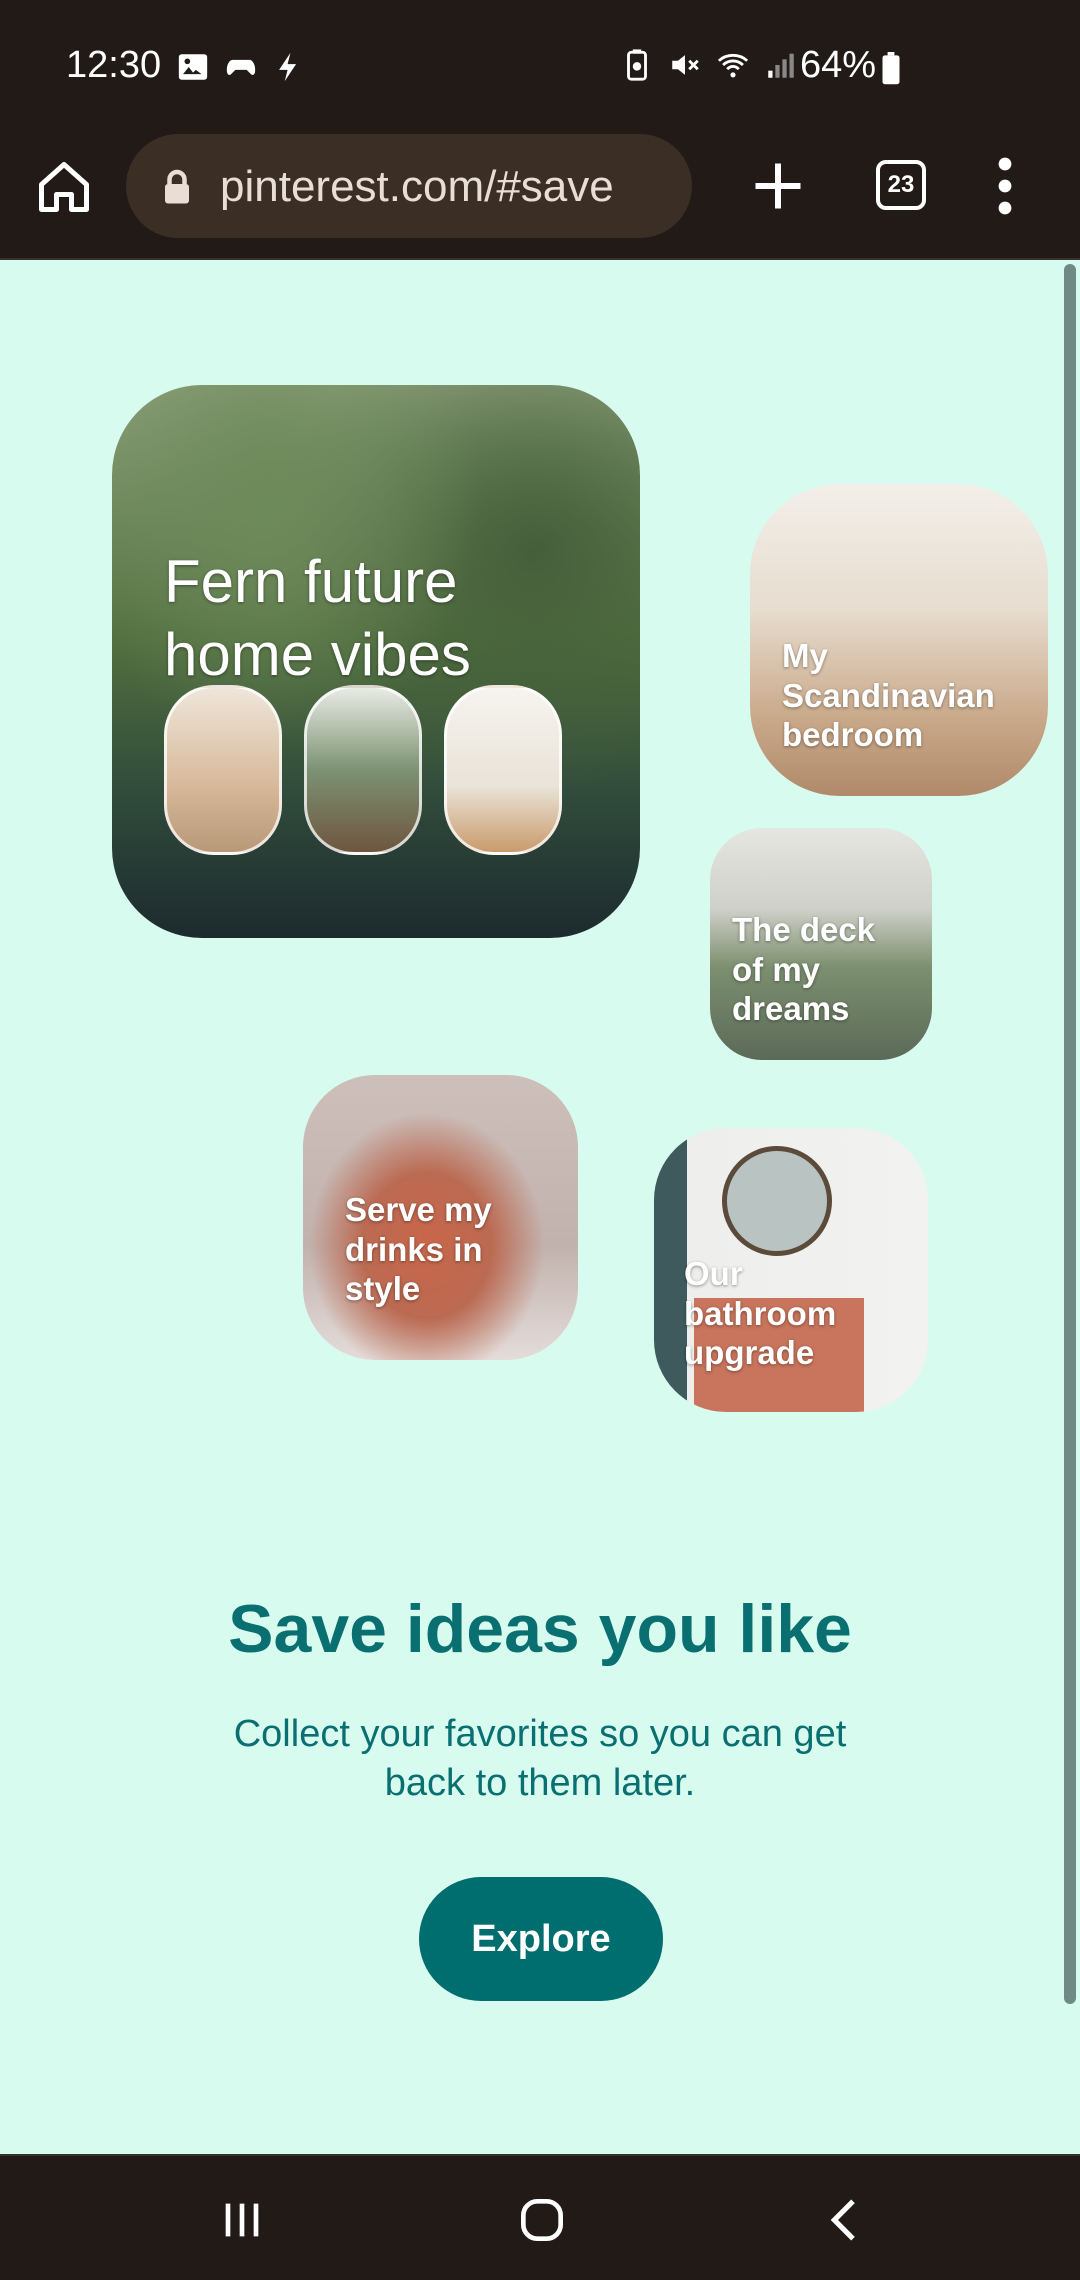 Image resolution: width=1080 pixels, height=2280 pixels. What do you see at coordinates (540, 1629) in the screenshot?
I see `page-headline: Save ideas you like` at bounding box center [540, 1629].